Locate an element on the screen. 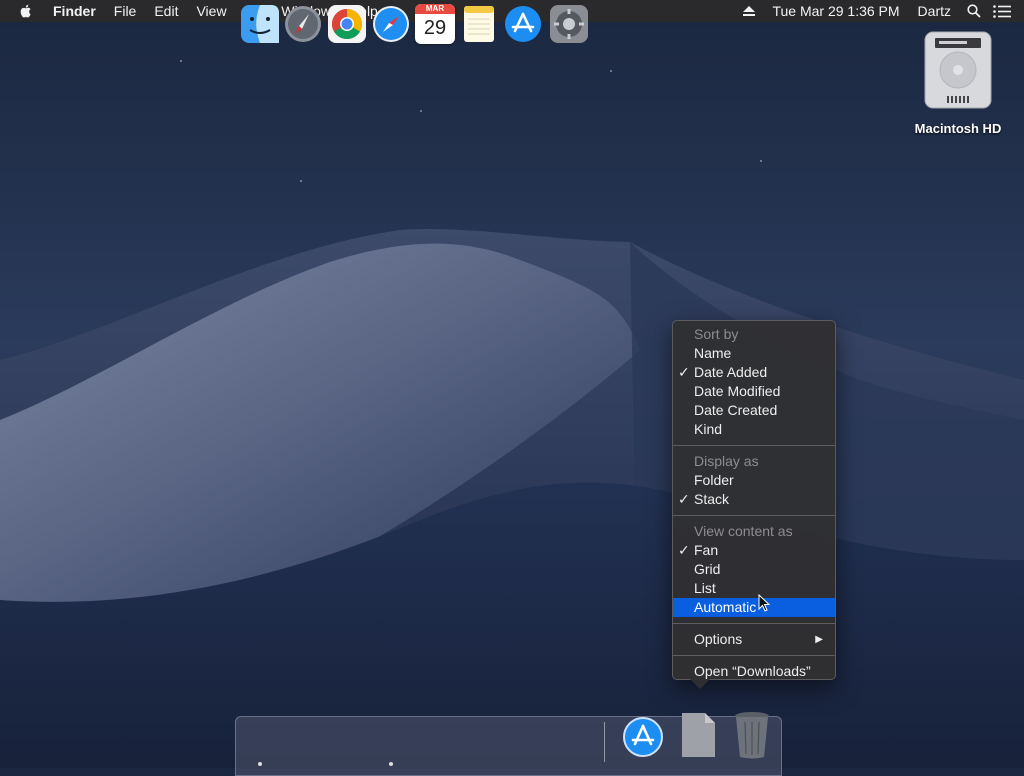  menu-item-label: Date Added is located at coordinates (731, 372).